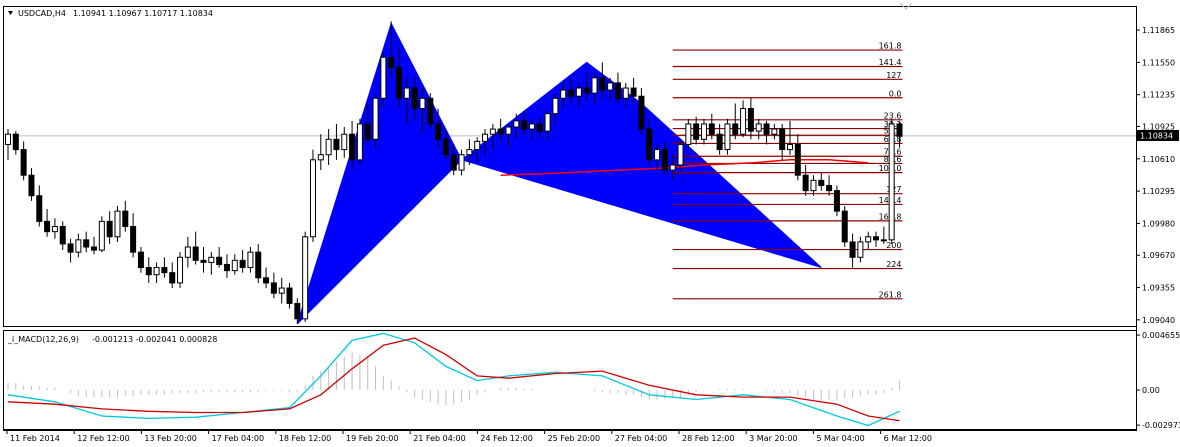 Image resolution: width=1180 pixels, height=447 pixels. Describe the element at coordinates (103, 438) in the screenshot. I see `time-tick-label: 12 Feb 12:00` at that location.